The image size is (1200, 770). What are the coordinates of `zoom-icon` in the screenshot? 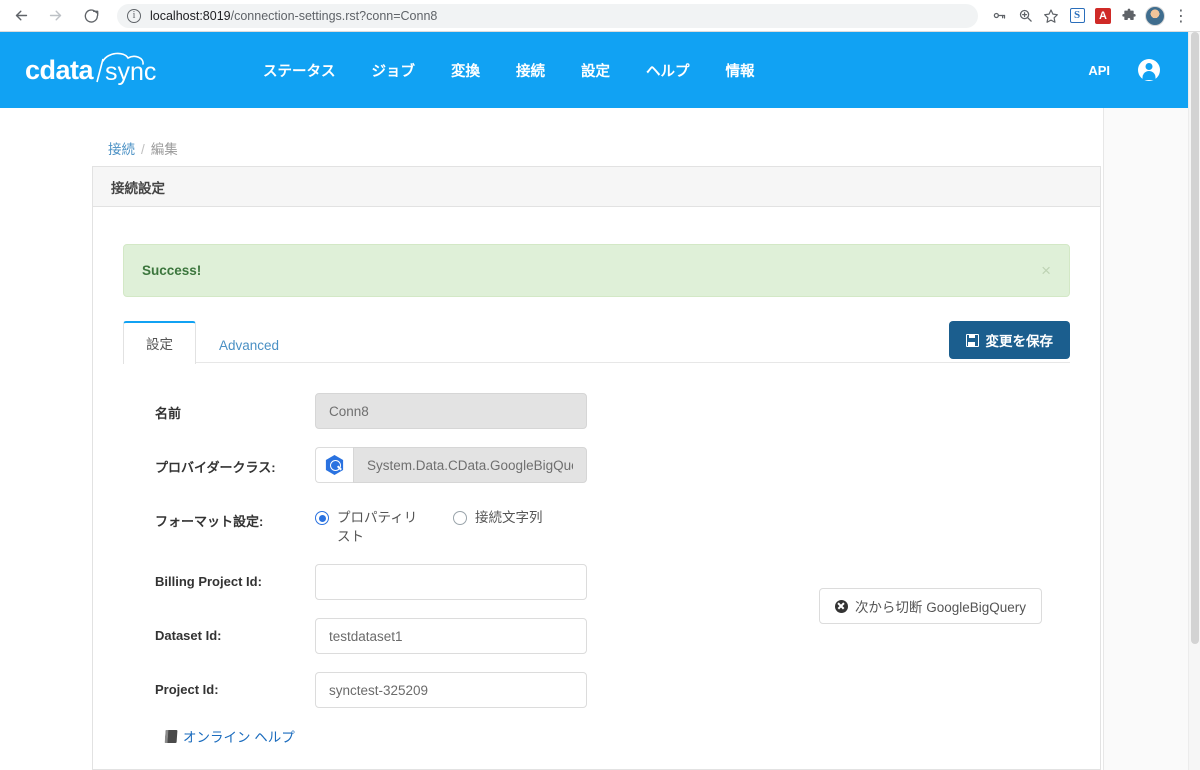 It's located at (1025, 16).